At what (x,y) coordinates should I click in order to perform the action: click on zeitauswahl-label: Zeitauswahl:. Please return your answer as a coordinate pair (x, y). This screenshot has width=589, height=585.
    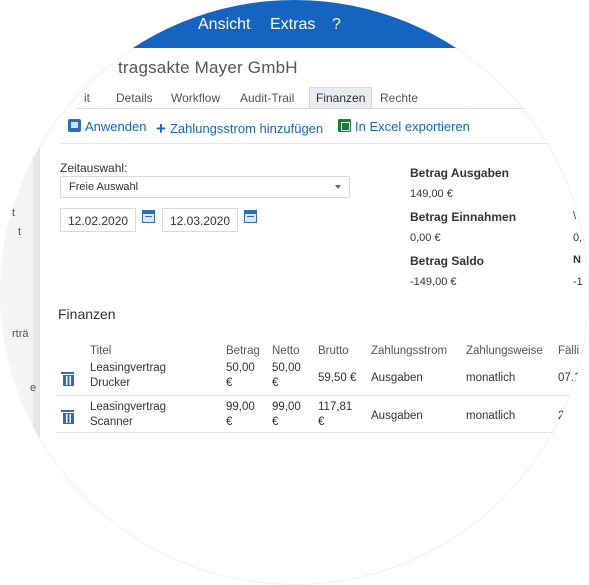
    Looking at the image, I should click on (94, 168).